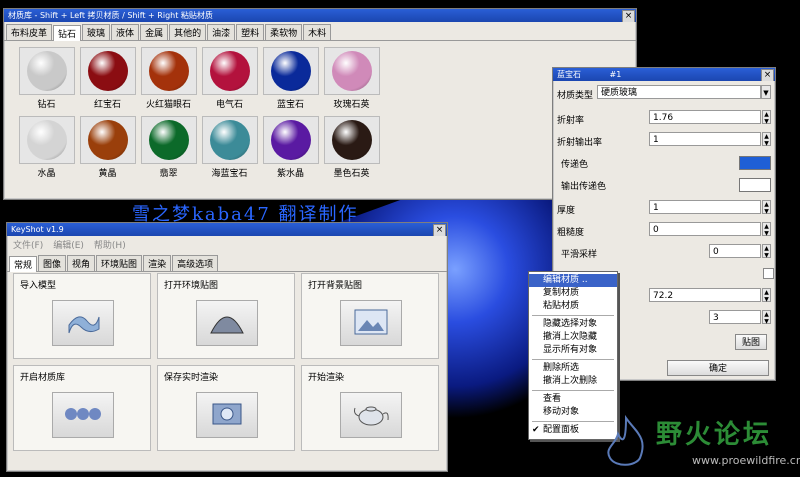 This screenshot has height=477, width=800. What do you see at coordinates (705, 139) in the screenshot?
I see `refraction-out-input: 1` at bounding box center [705, 139].